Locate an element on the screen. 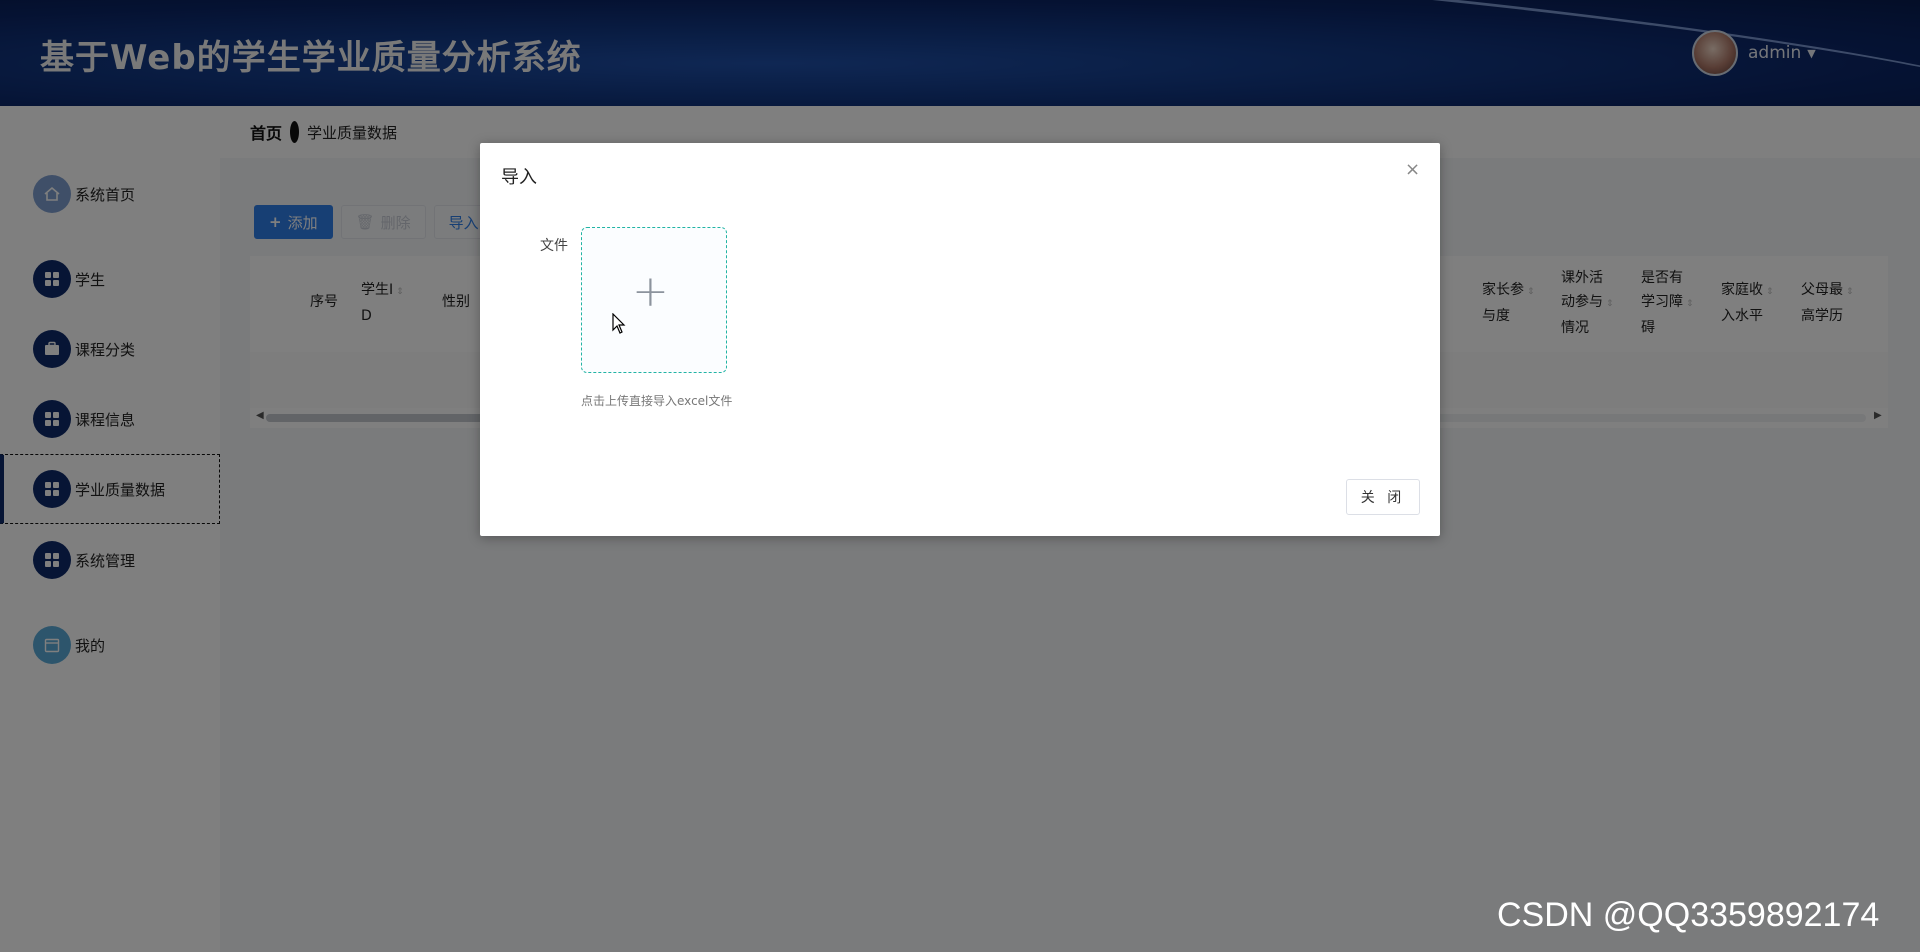 Image resolution: width=1920 pixels, height=952 pixels. dialog-title: 导入 is located at coordinates (519, 177).